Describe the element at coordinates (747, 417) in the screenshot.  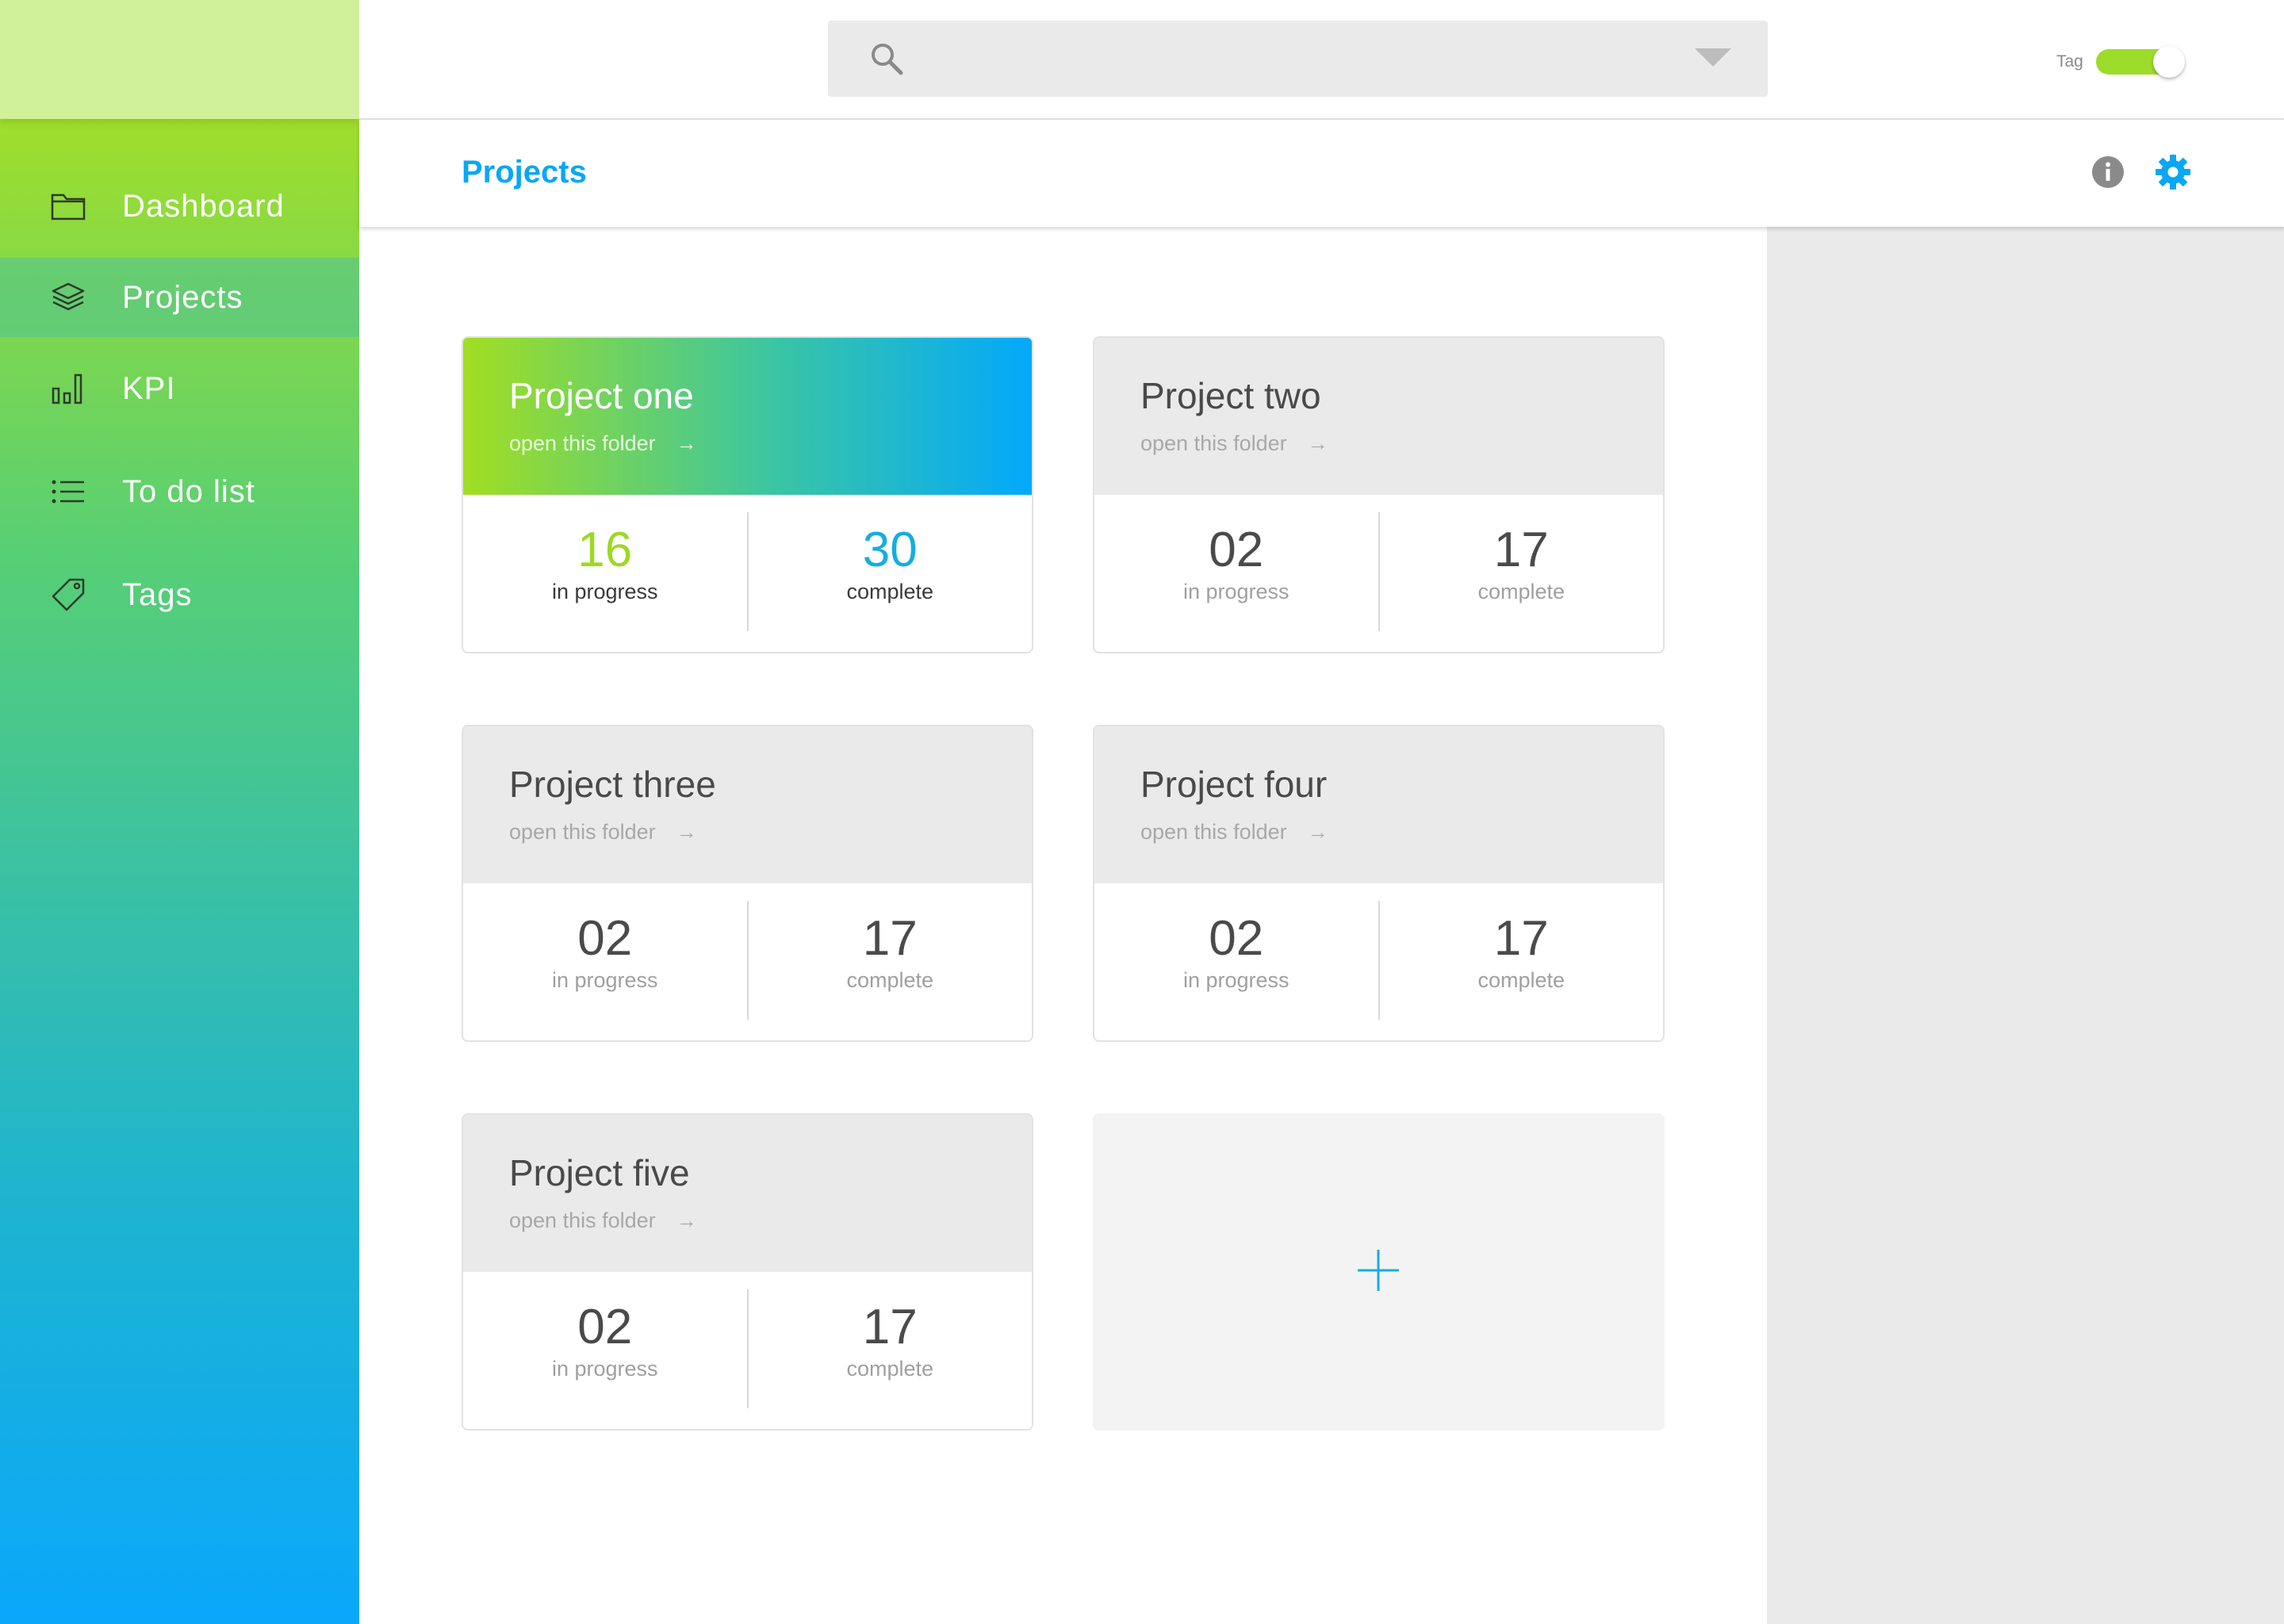
I see `card-header: Project one open this folder →` at that location.